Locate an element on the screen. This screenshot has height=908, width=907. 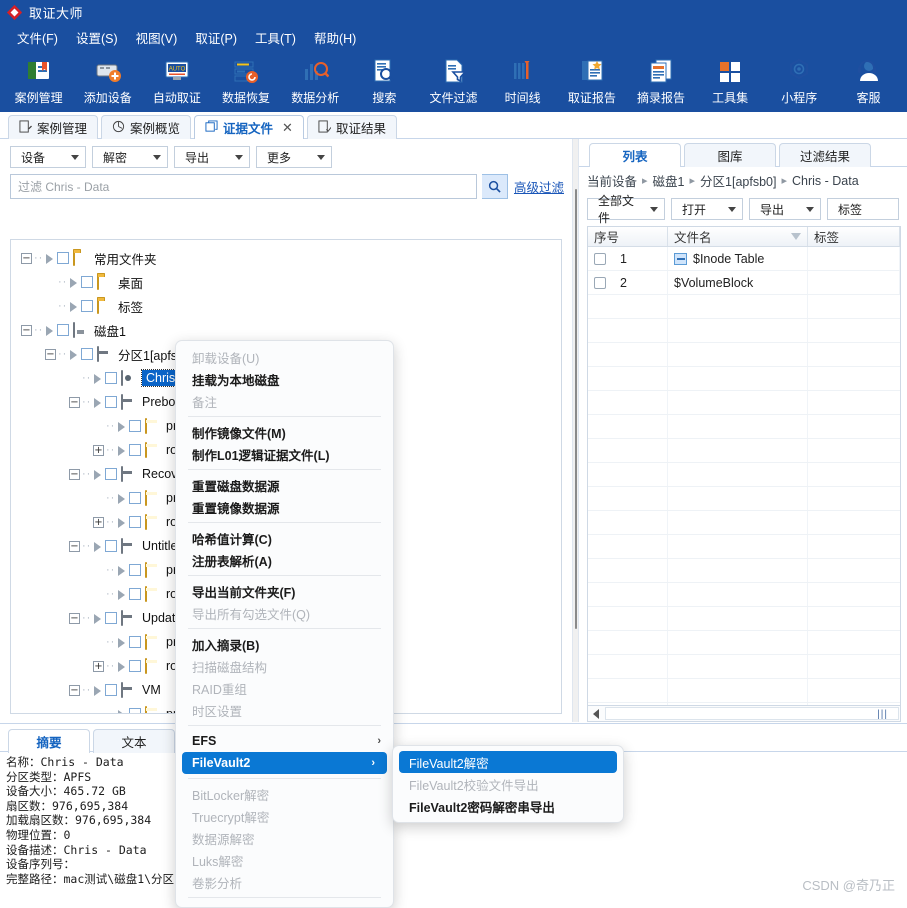
advanced-filter-link: 高级过滤 is located at coordinates (539, 186).